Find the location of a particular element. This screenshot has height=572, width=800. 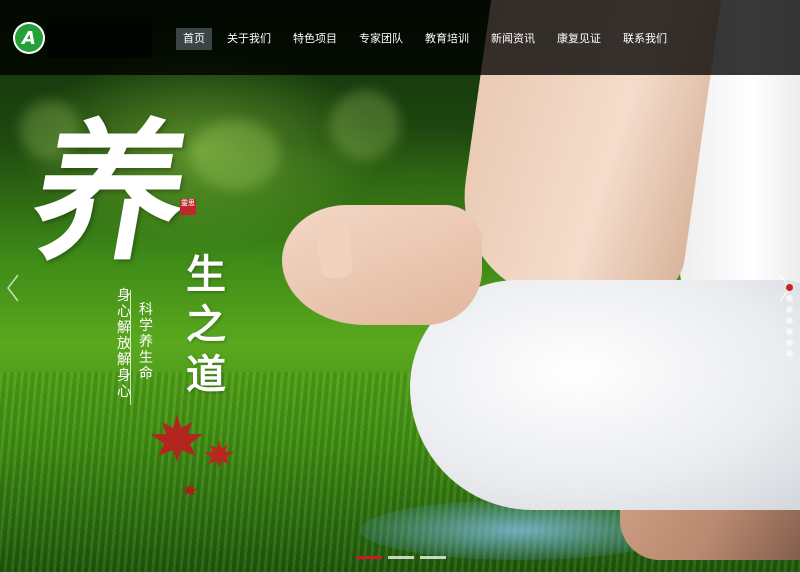

logo-text-area is located at coordinates (99, 37).